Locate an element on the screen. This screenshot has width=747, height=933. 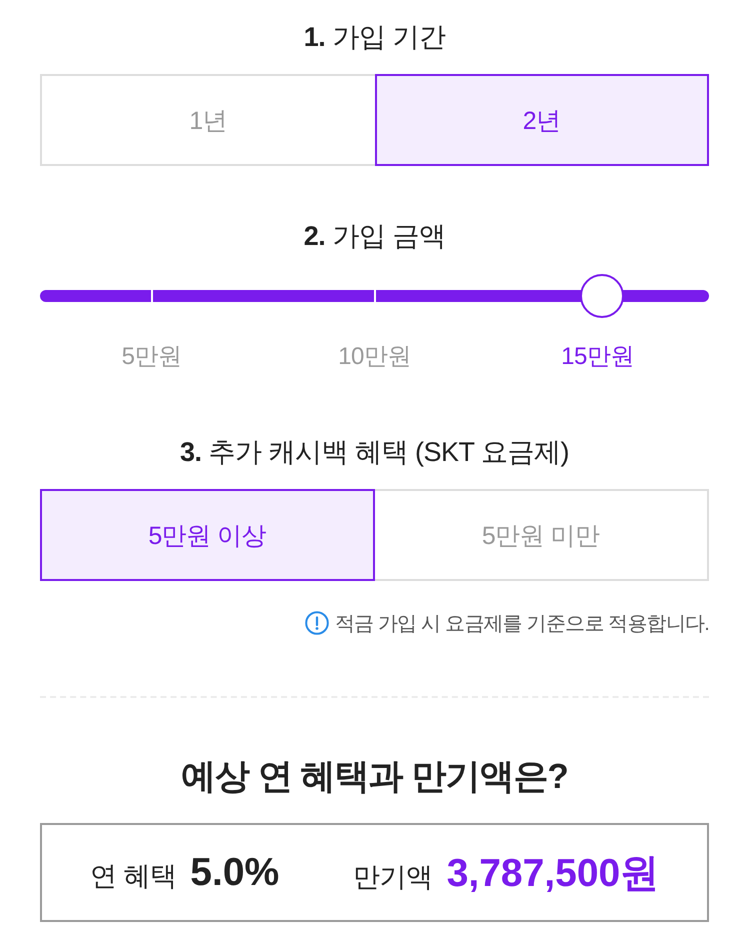
result-label: 만기액 is located at coordinates (393, 877).